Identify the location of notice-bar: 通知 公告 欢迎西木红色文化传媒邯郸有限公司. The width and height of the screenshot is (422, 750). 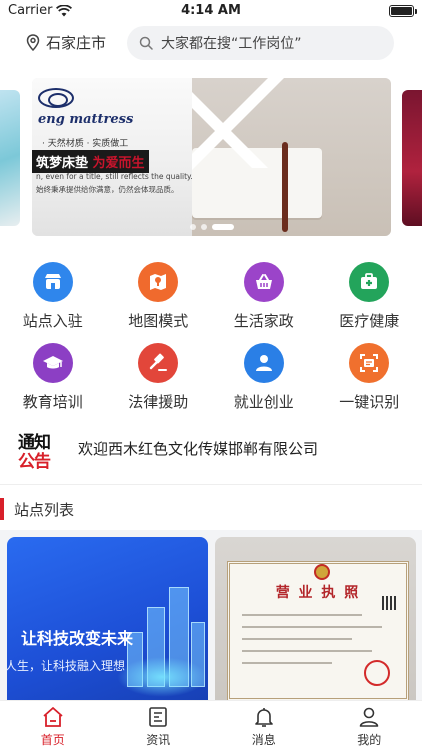
(211, 450).